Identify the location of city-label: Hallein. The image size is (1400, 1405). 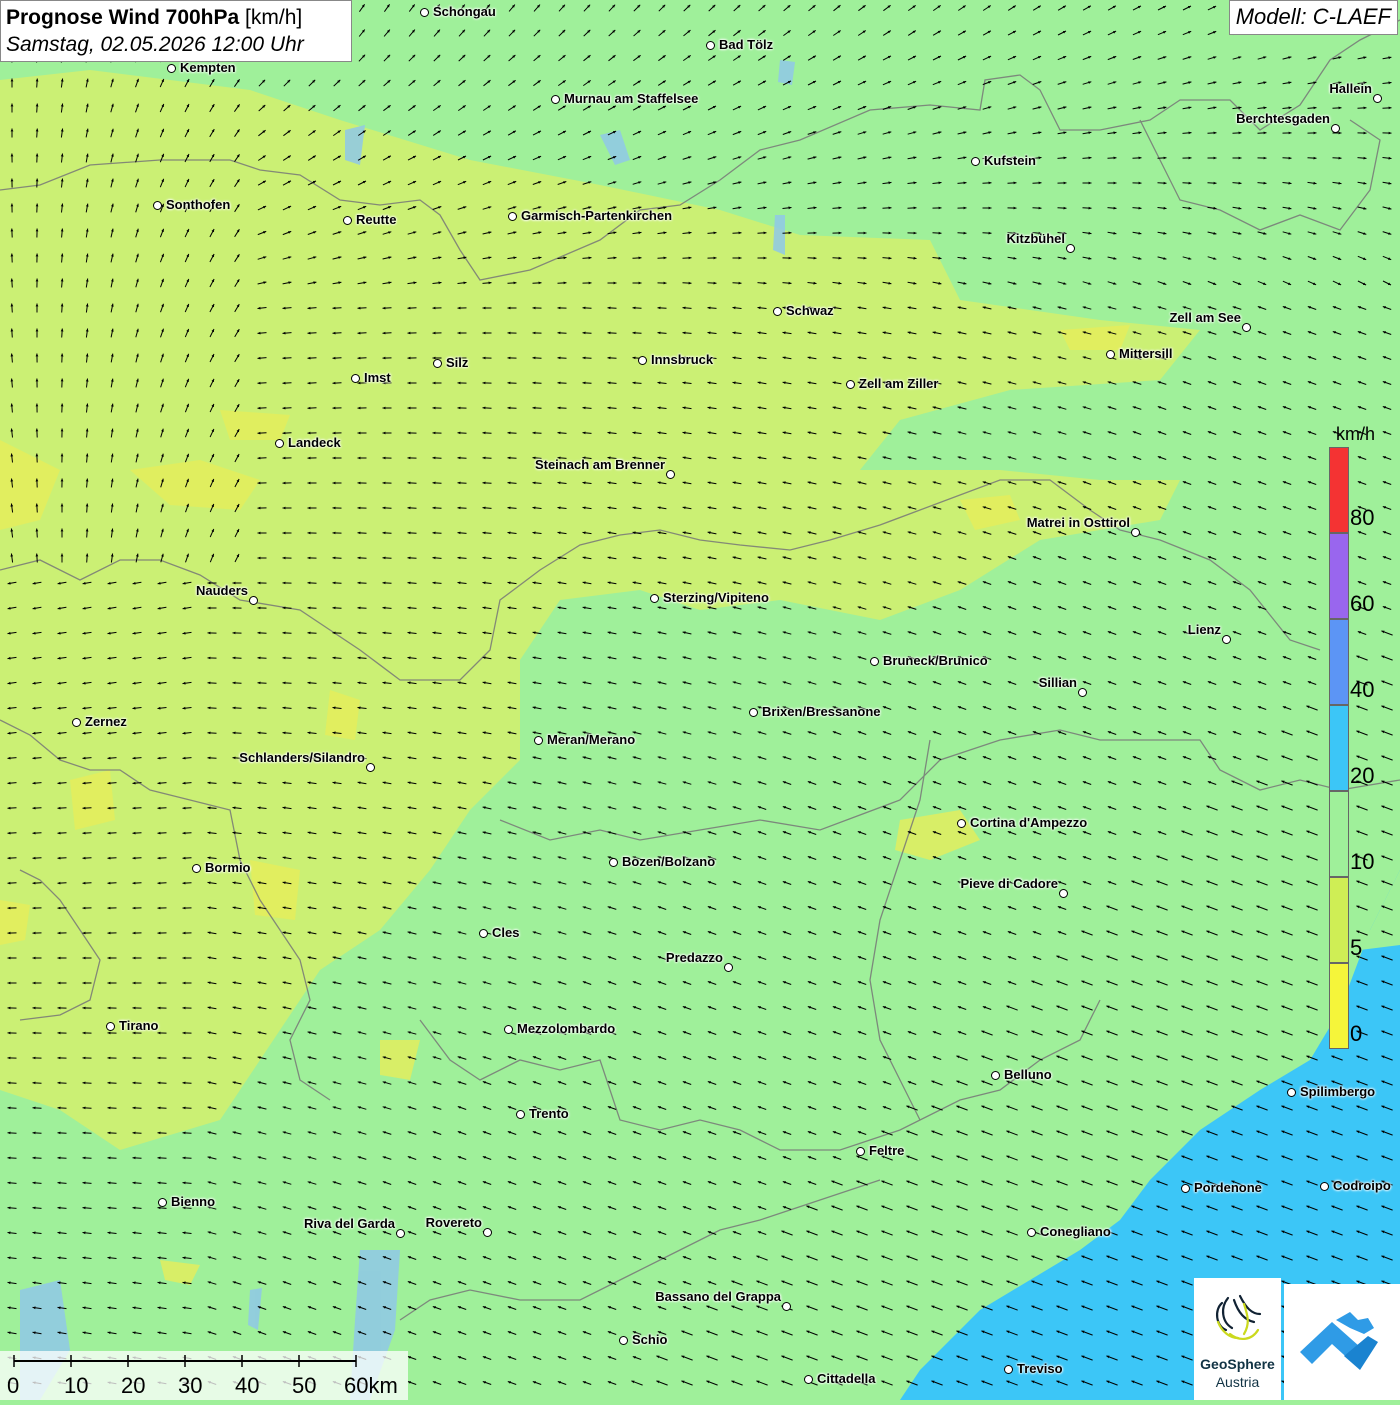
(1350, 88).